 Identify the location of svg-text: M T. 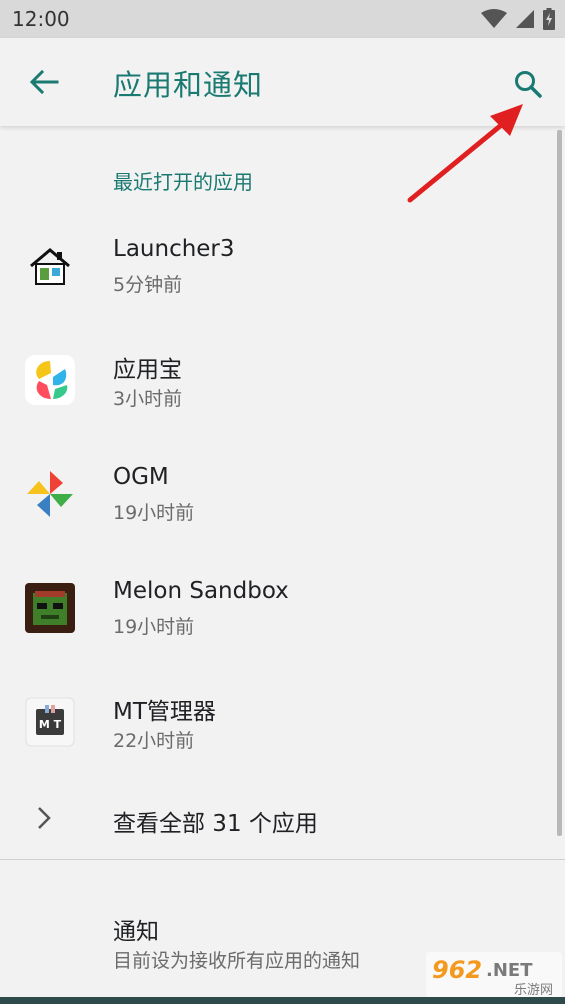
(50, 724).